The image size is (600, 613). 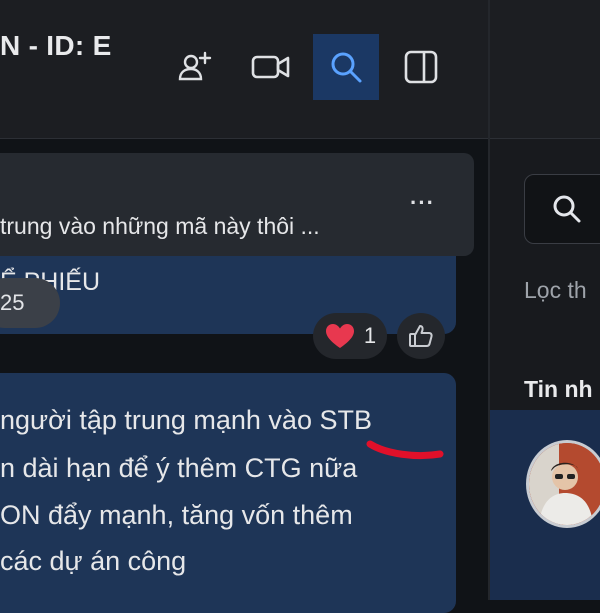 What do you see at coordinates (93, 561) in the screenshot?
I see `message-line: các dự án công` at bounding box center [93, 561].